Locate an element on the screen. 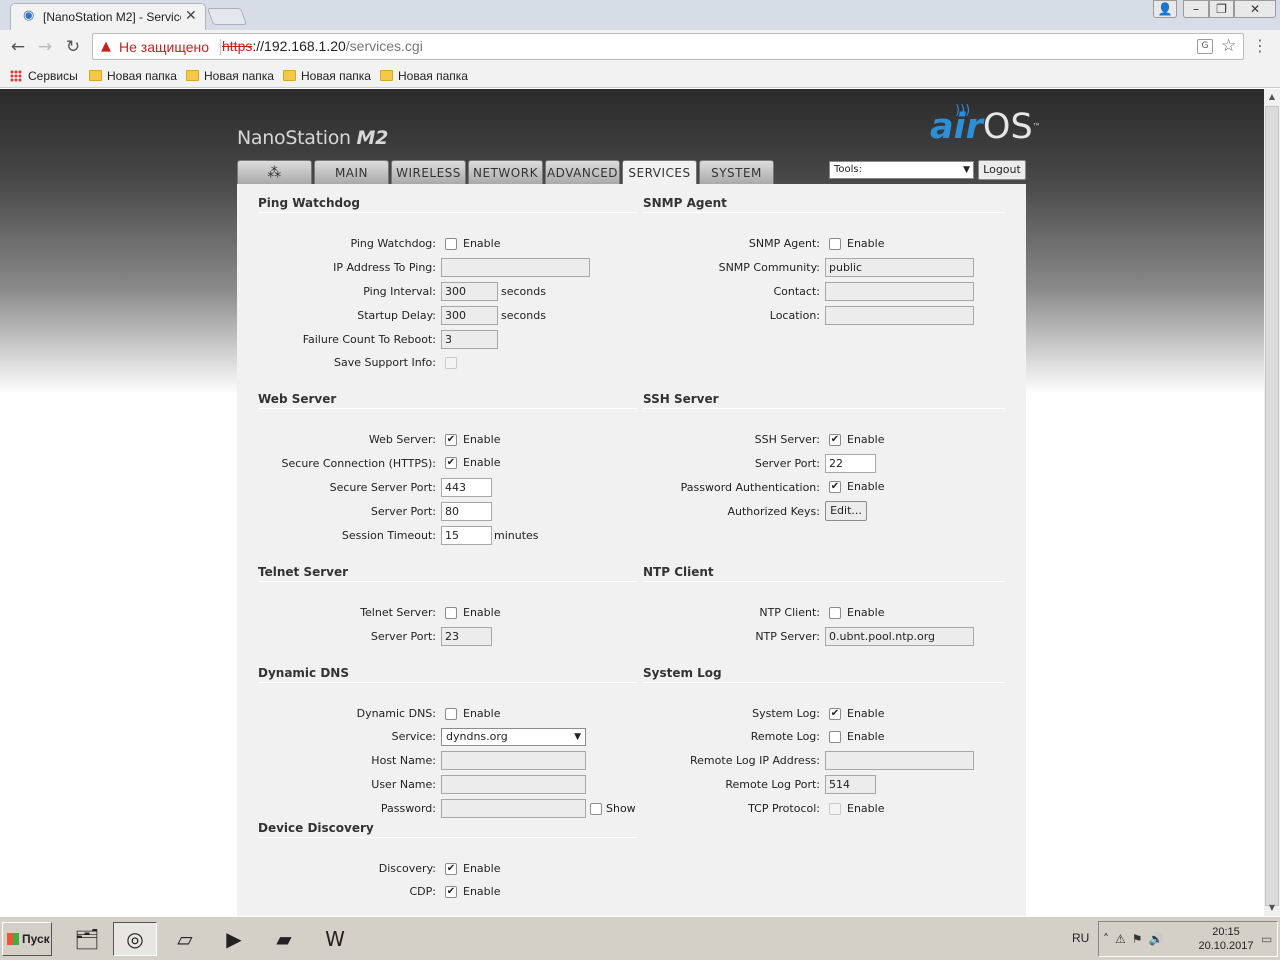  chrome-icon: ◎ is located at coordinates (135, 939).